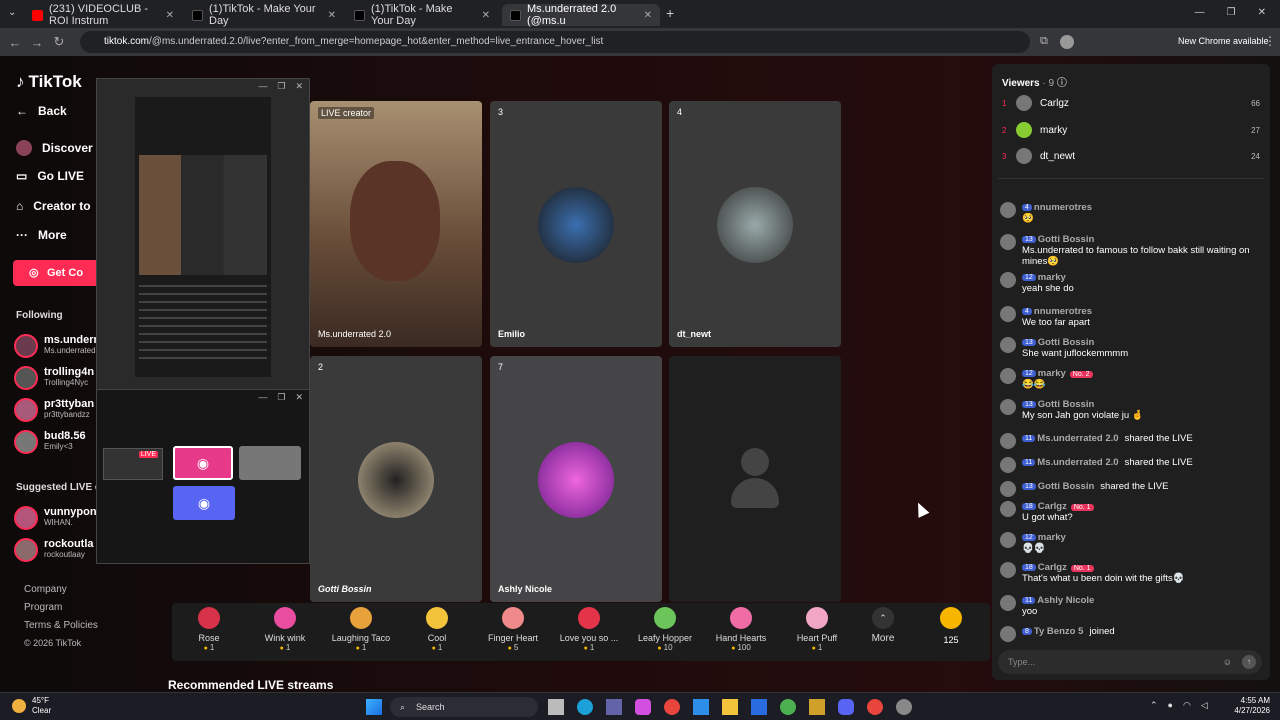 This screenshot has width=1280, height=720. What do you see at coordinates (54, 550) in the screenshot?
I see `suggested-item: rockoutla rockoutlaay` at bounding box center [54, 550].